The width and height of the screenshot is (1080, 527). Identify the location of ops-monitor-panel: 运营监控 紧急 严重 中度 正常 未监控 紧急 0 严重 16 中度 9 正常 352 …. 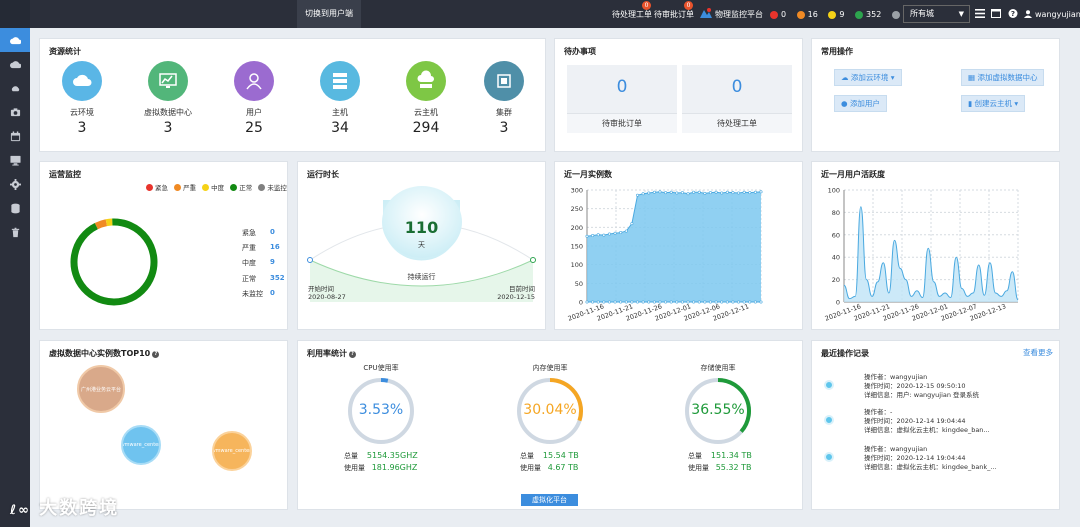
(163, 245).